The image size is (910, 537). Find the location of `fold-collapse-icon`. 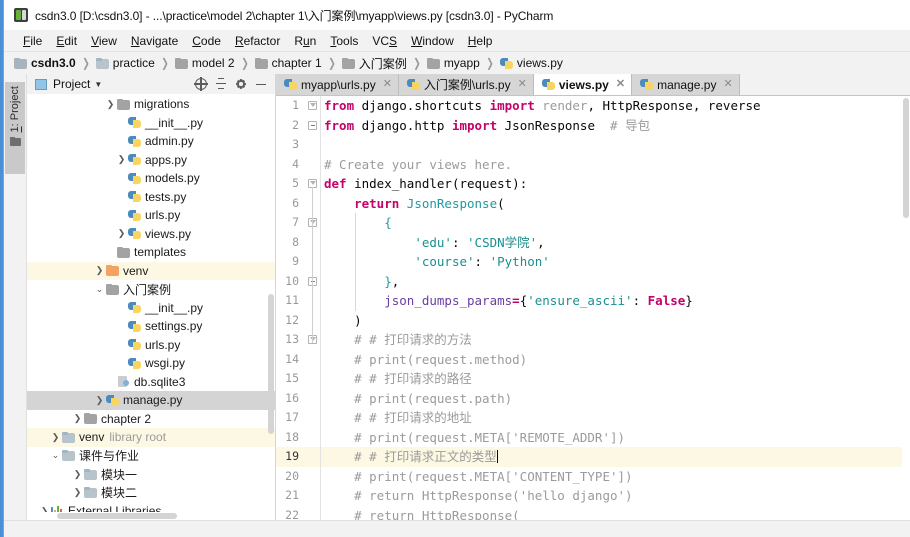

fold-collapse-icon is located at coordinates (312, 125).